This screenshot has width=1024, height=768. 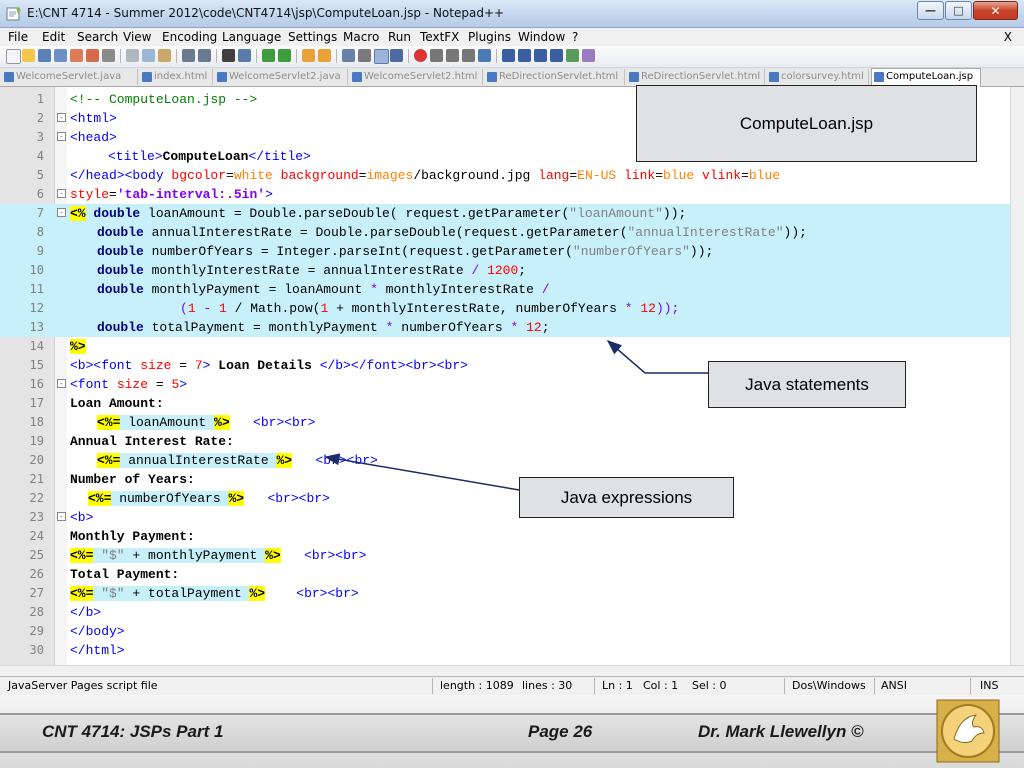 What do you see at coordinates (781, 731) in the screenshot?
I see `footer-author: Dr. Mark Llewellyn ©` at bounding box center [781, 731].